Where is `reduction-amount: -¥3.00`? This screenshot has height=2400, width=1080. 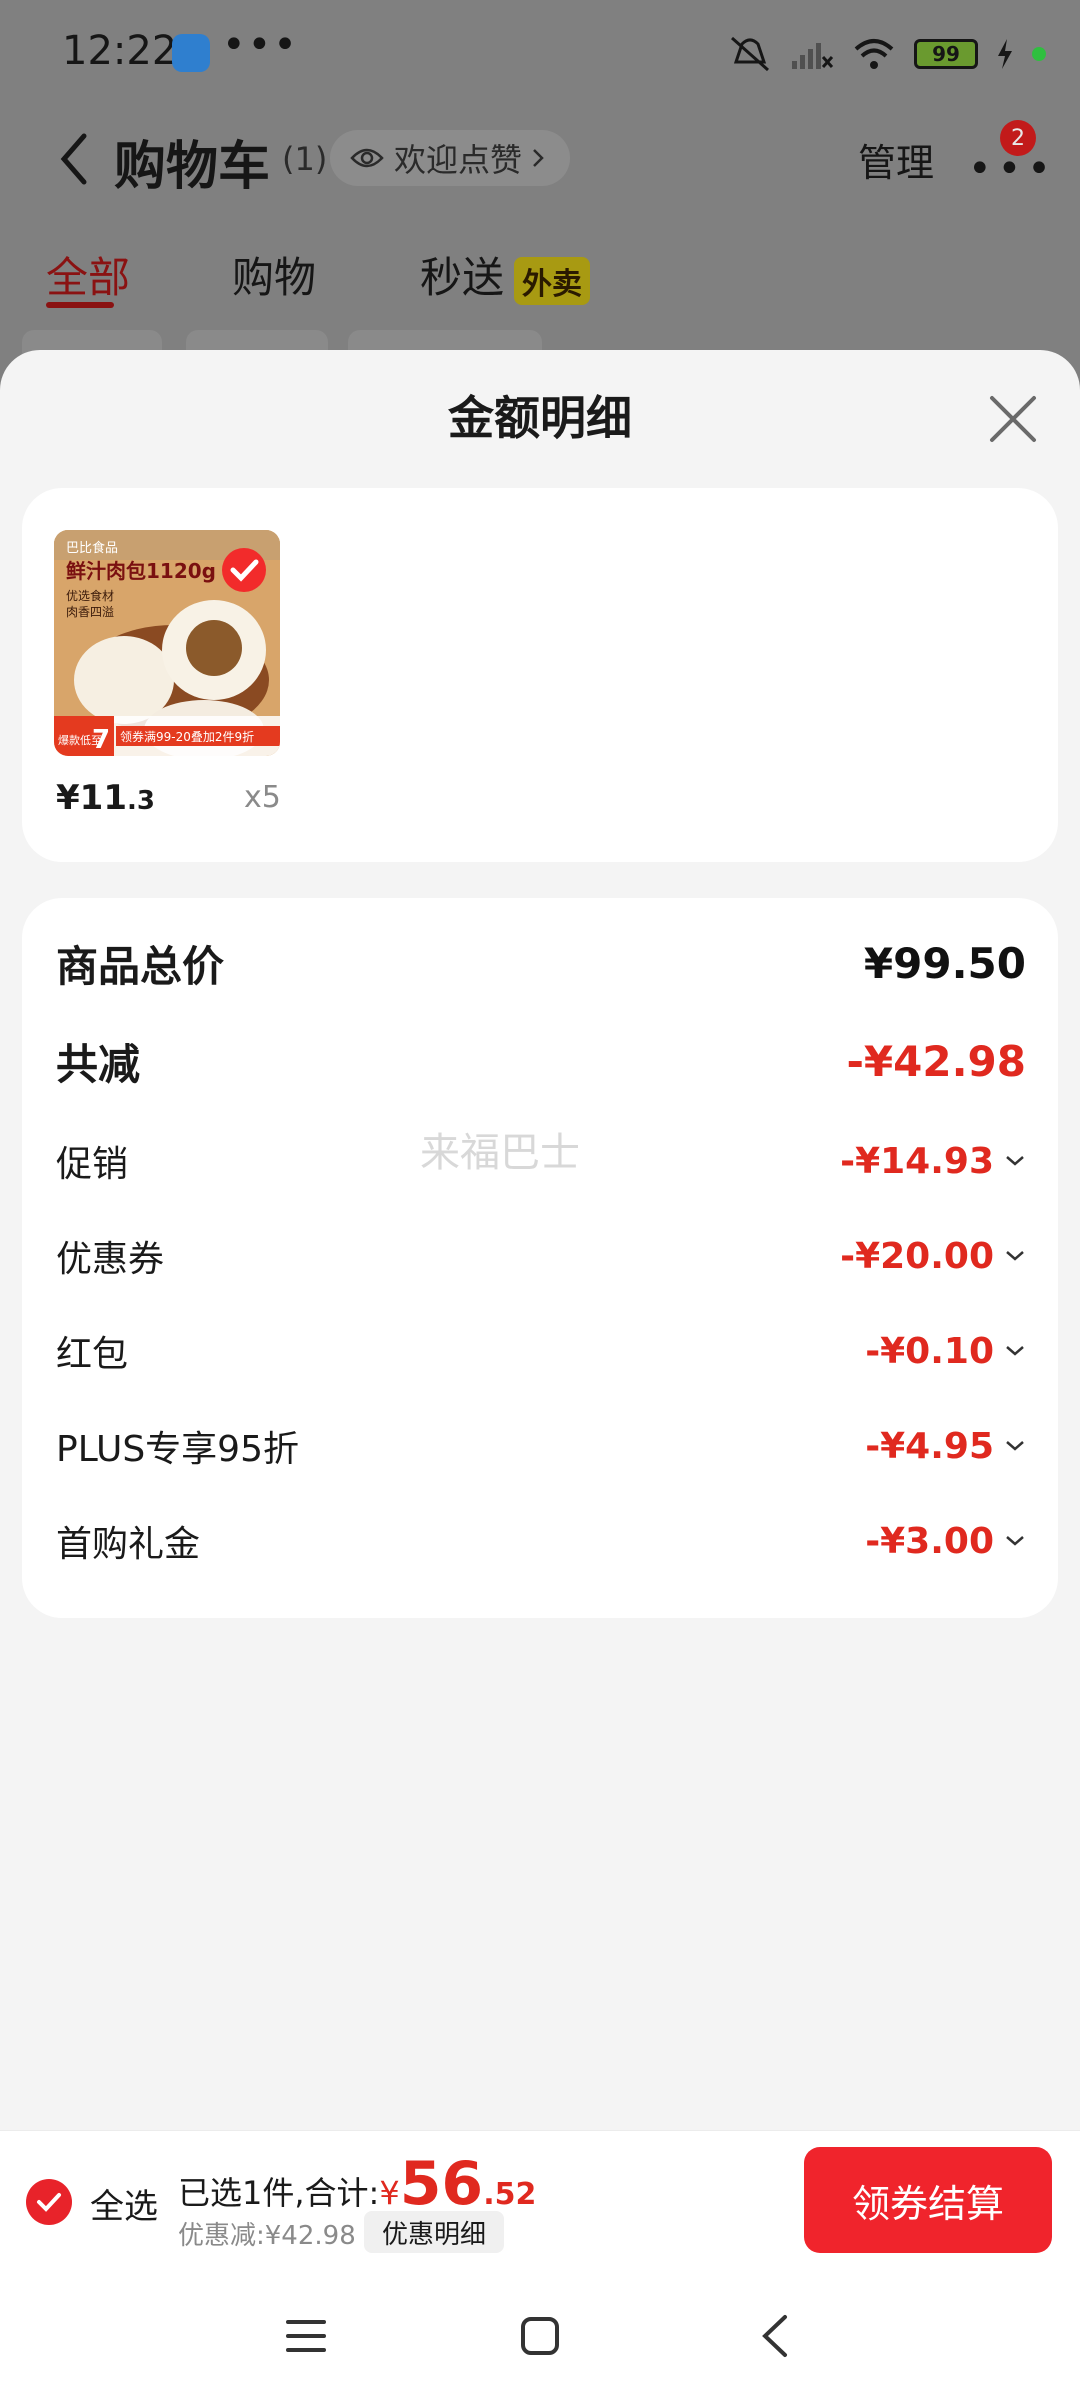
reduction-amount: -¥3.00 is located at coordinates (929, 1541).